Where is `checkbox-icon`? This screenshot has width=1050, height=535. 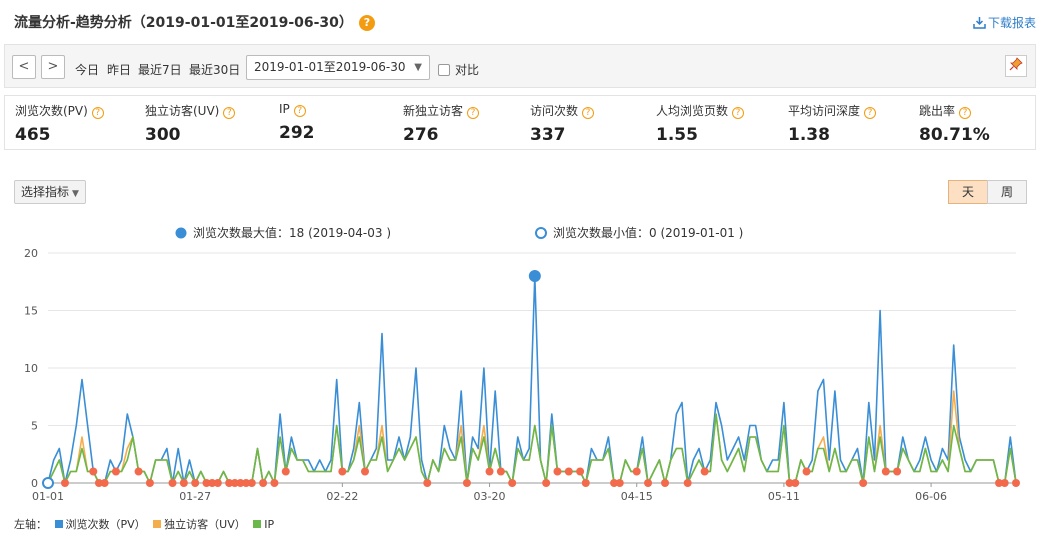 checkbox-icon is located at coordinates (444, 70).